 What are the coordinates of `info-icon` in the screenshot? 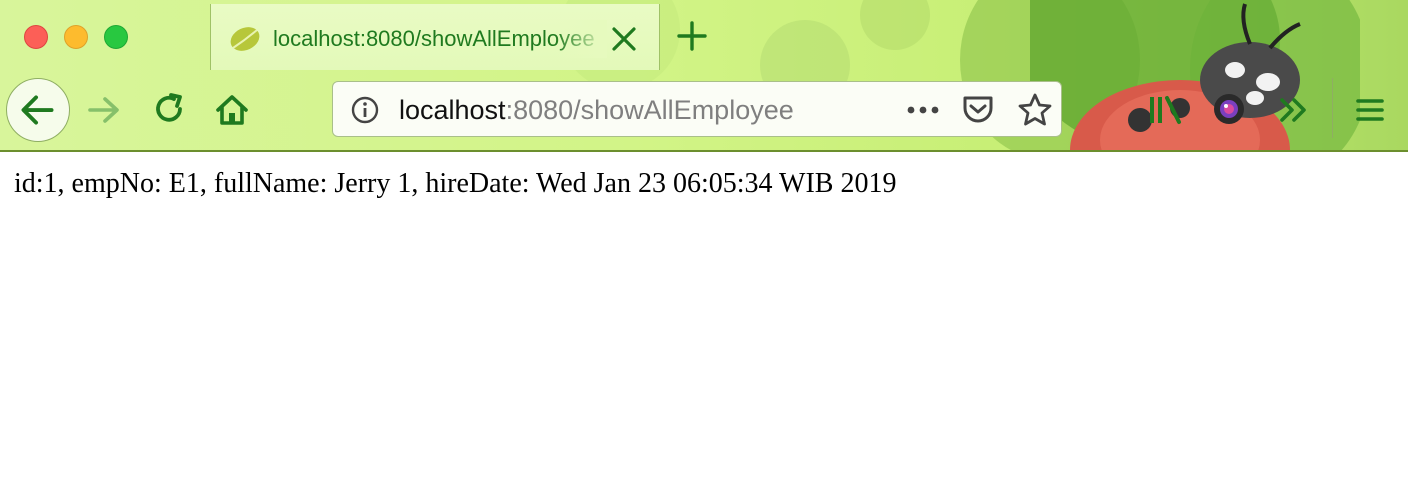 It's located at (365, 110).